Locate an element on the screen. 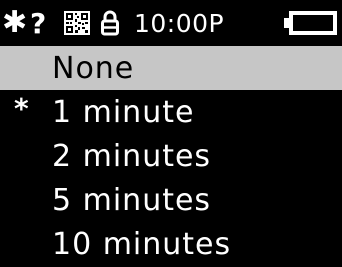 This screenshot has height=267, width=342. menu-item-label: 1 minute is located at coordinates (123, 112).